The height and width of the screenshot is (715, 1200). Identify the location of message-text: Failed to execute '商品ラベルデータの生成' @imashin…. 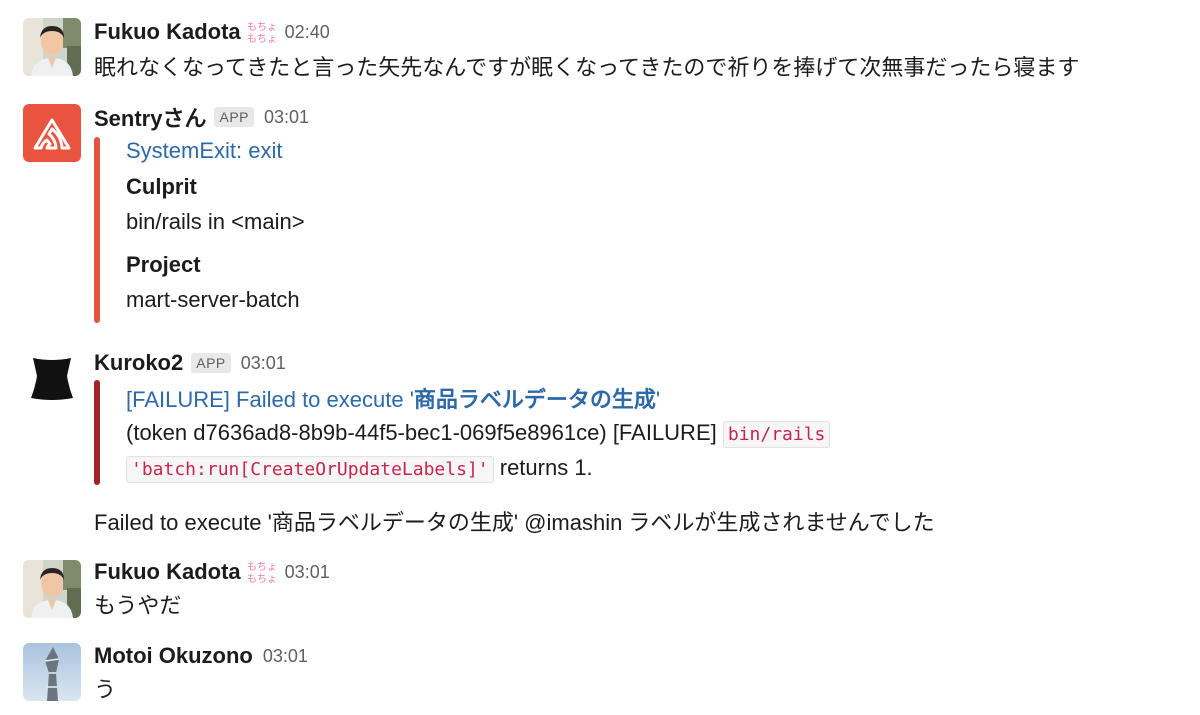
(514, 522).